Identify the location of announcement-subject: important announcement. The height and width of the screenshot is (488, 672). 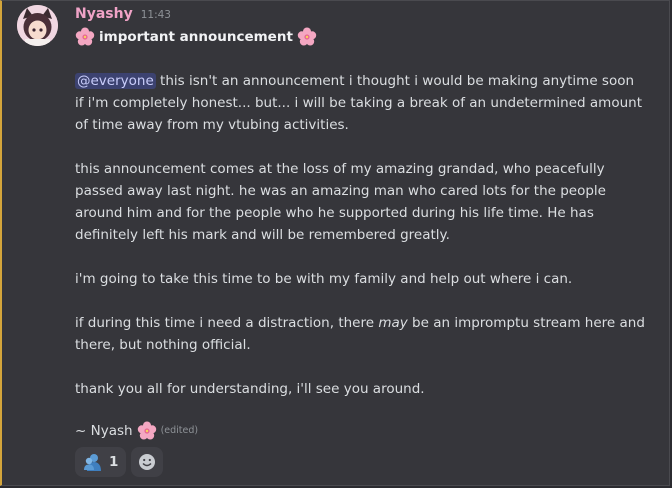
(196, 37).